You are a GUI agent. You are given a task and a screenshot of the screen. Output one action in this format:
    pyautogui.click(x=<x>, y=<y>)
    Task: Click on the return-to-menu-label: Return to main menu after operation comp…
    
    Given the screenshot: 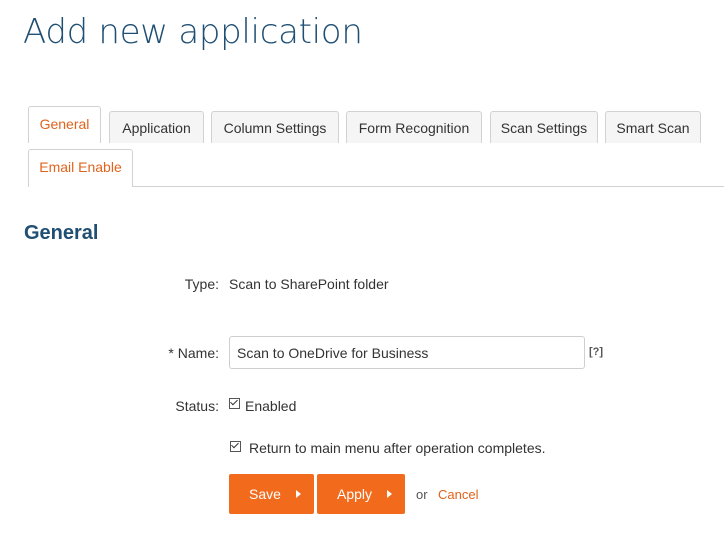 What is the action you would take?
    pyautogui.click(x=397, y=448)
    